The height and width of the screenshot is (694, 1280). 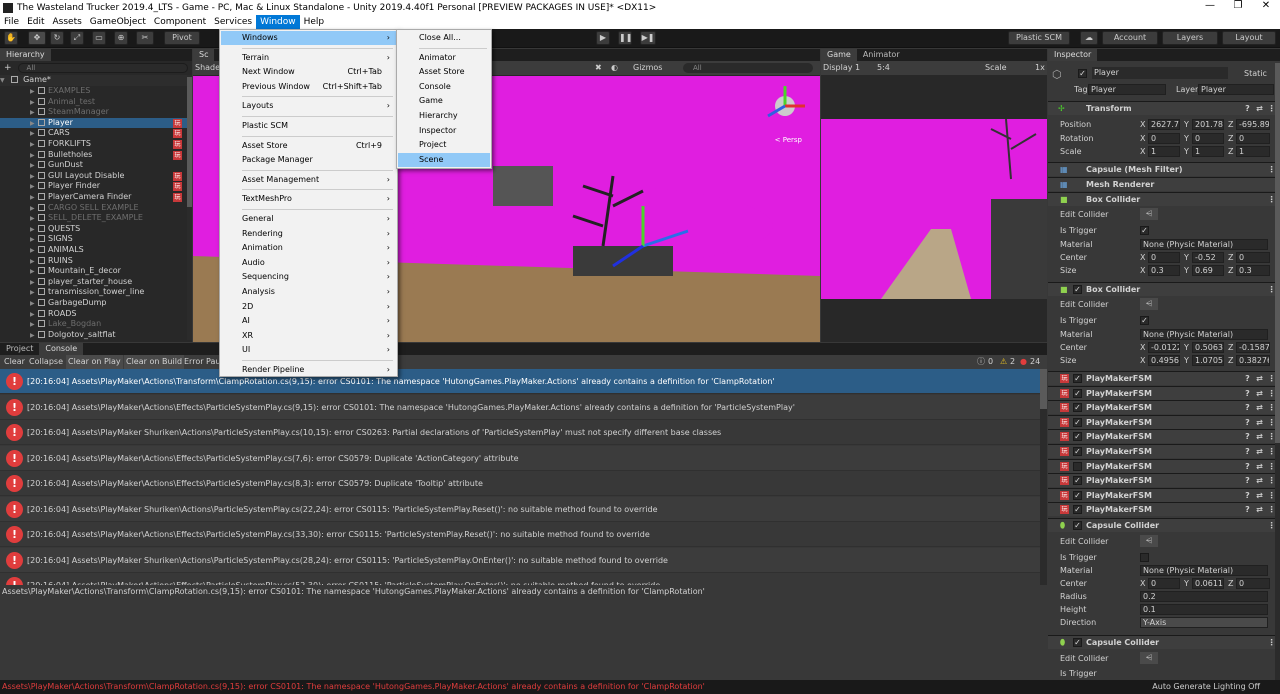 I want to click on tab-game: Game, so click(x=839, y=55).